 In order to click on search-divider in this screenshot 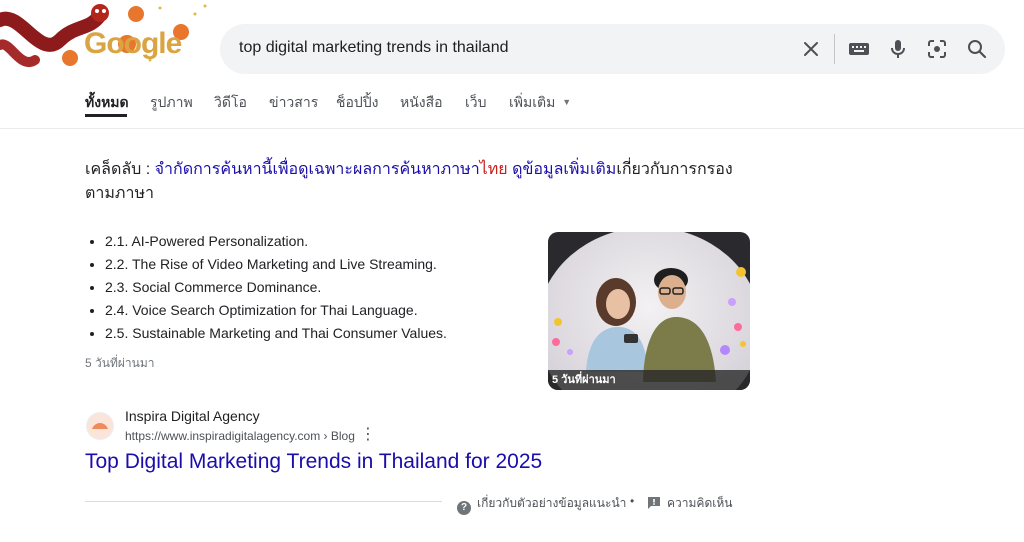, I will do `click(834, 49)`.